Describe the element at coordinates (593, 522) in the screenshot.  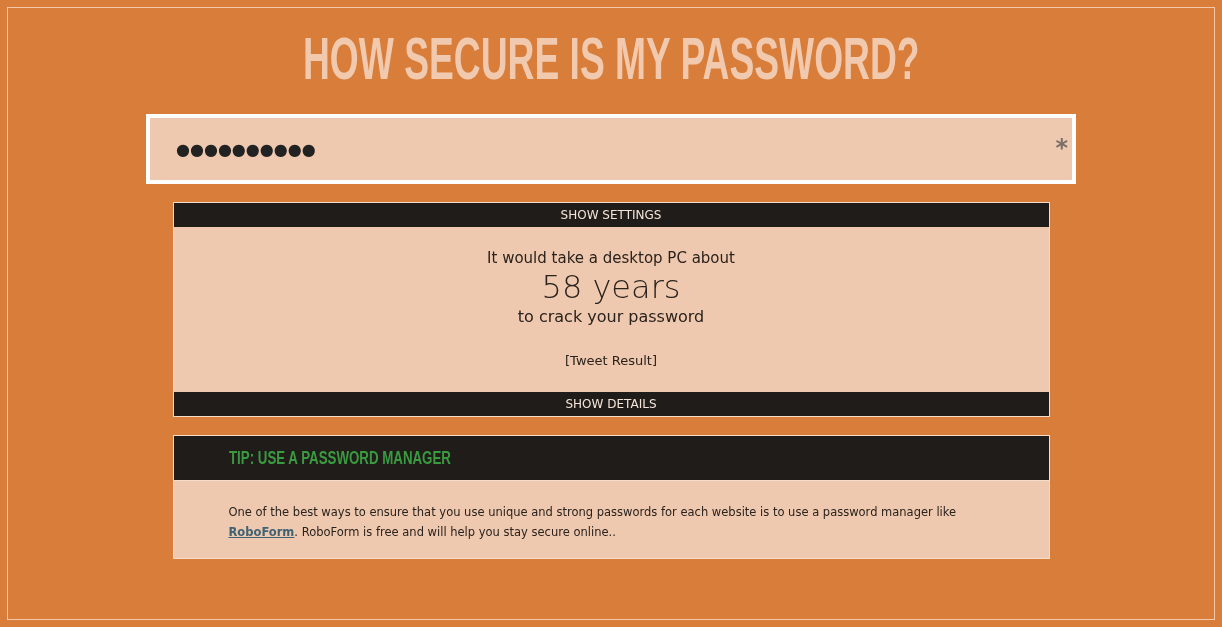
I see `tip-text: One of the best ways to ensure that you use unique and strong passwords for each website is to use a password manager like RoboForm. RoboForm is free and will help you stay secure online..` at that location.